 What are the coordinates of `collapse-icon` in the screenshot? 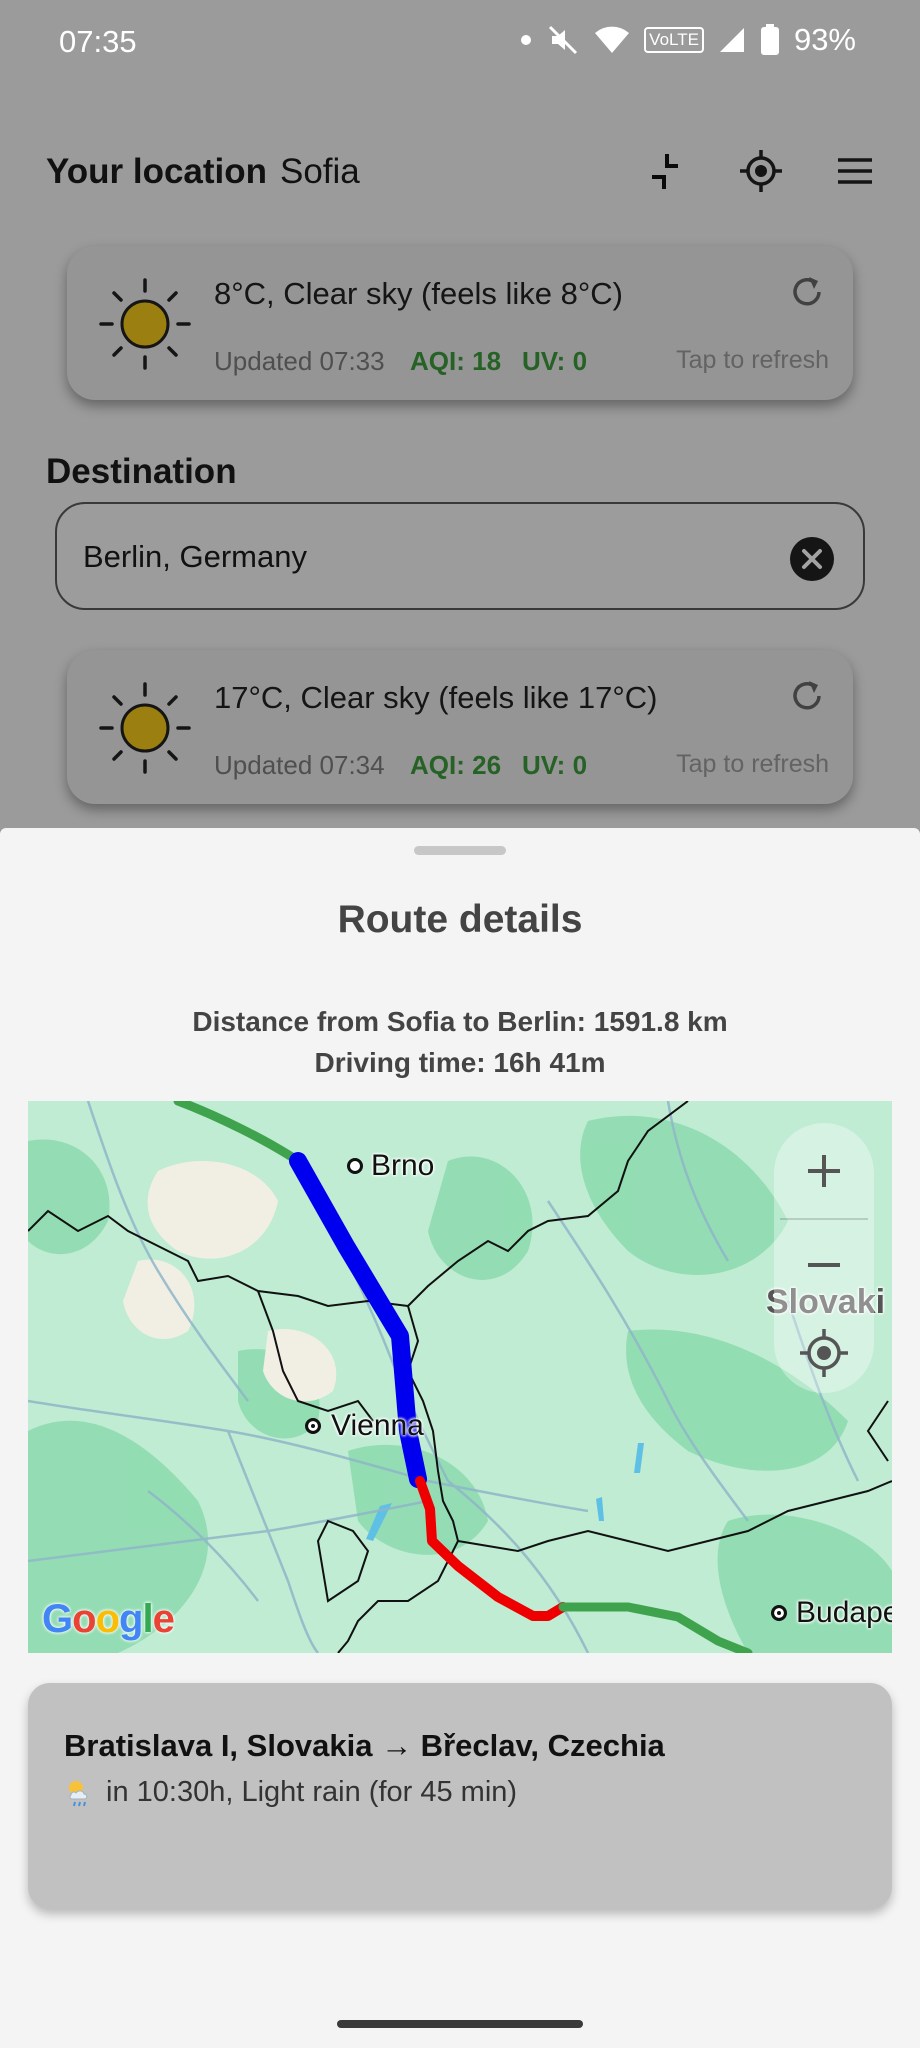 It's located at (665, 171).